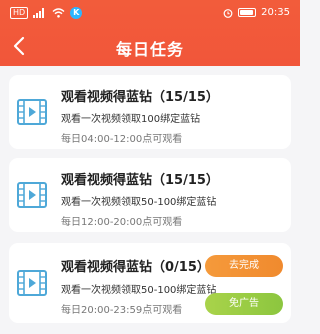  I want to click on status-left: HD K, so click(46, 13).